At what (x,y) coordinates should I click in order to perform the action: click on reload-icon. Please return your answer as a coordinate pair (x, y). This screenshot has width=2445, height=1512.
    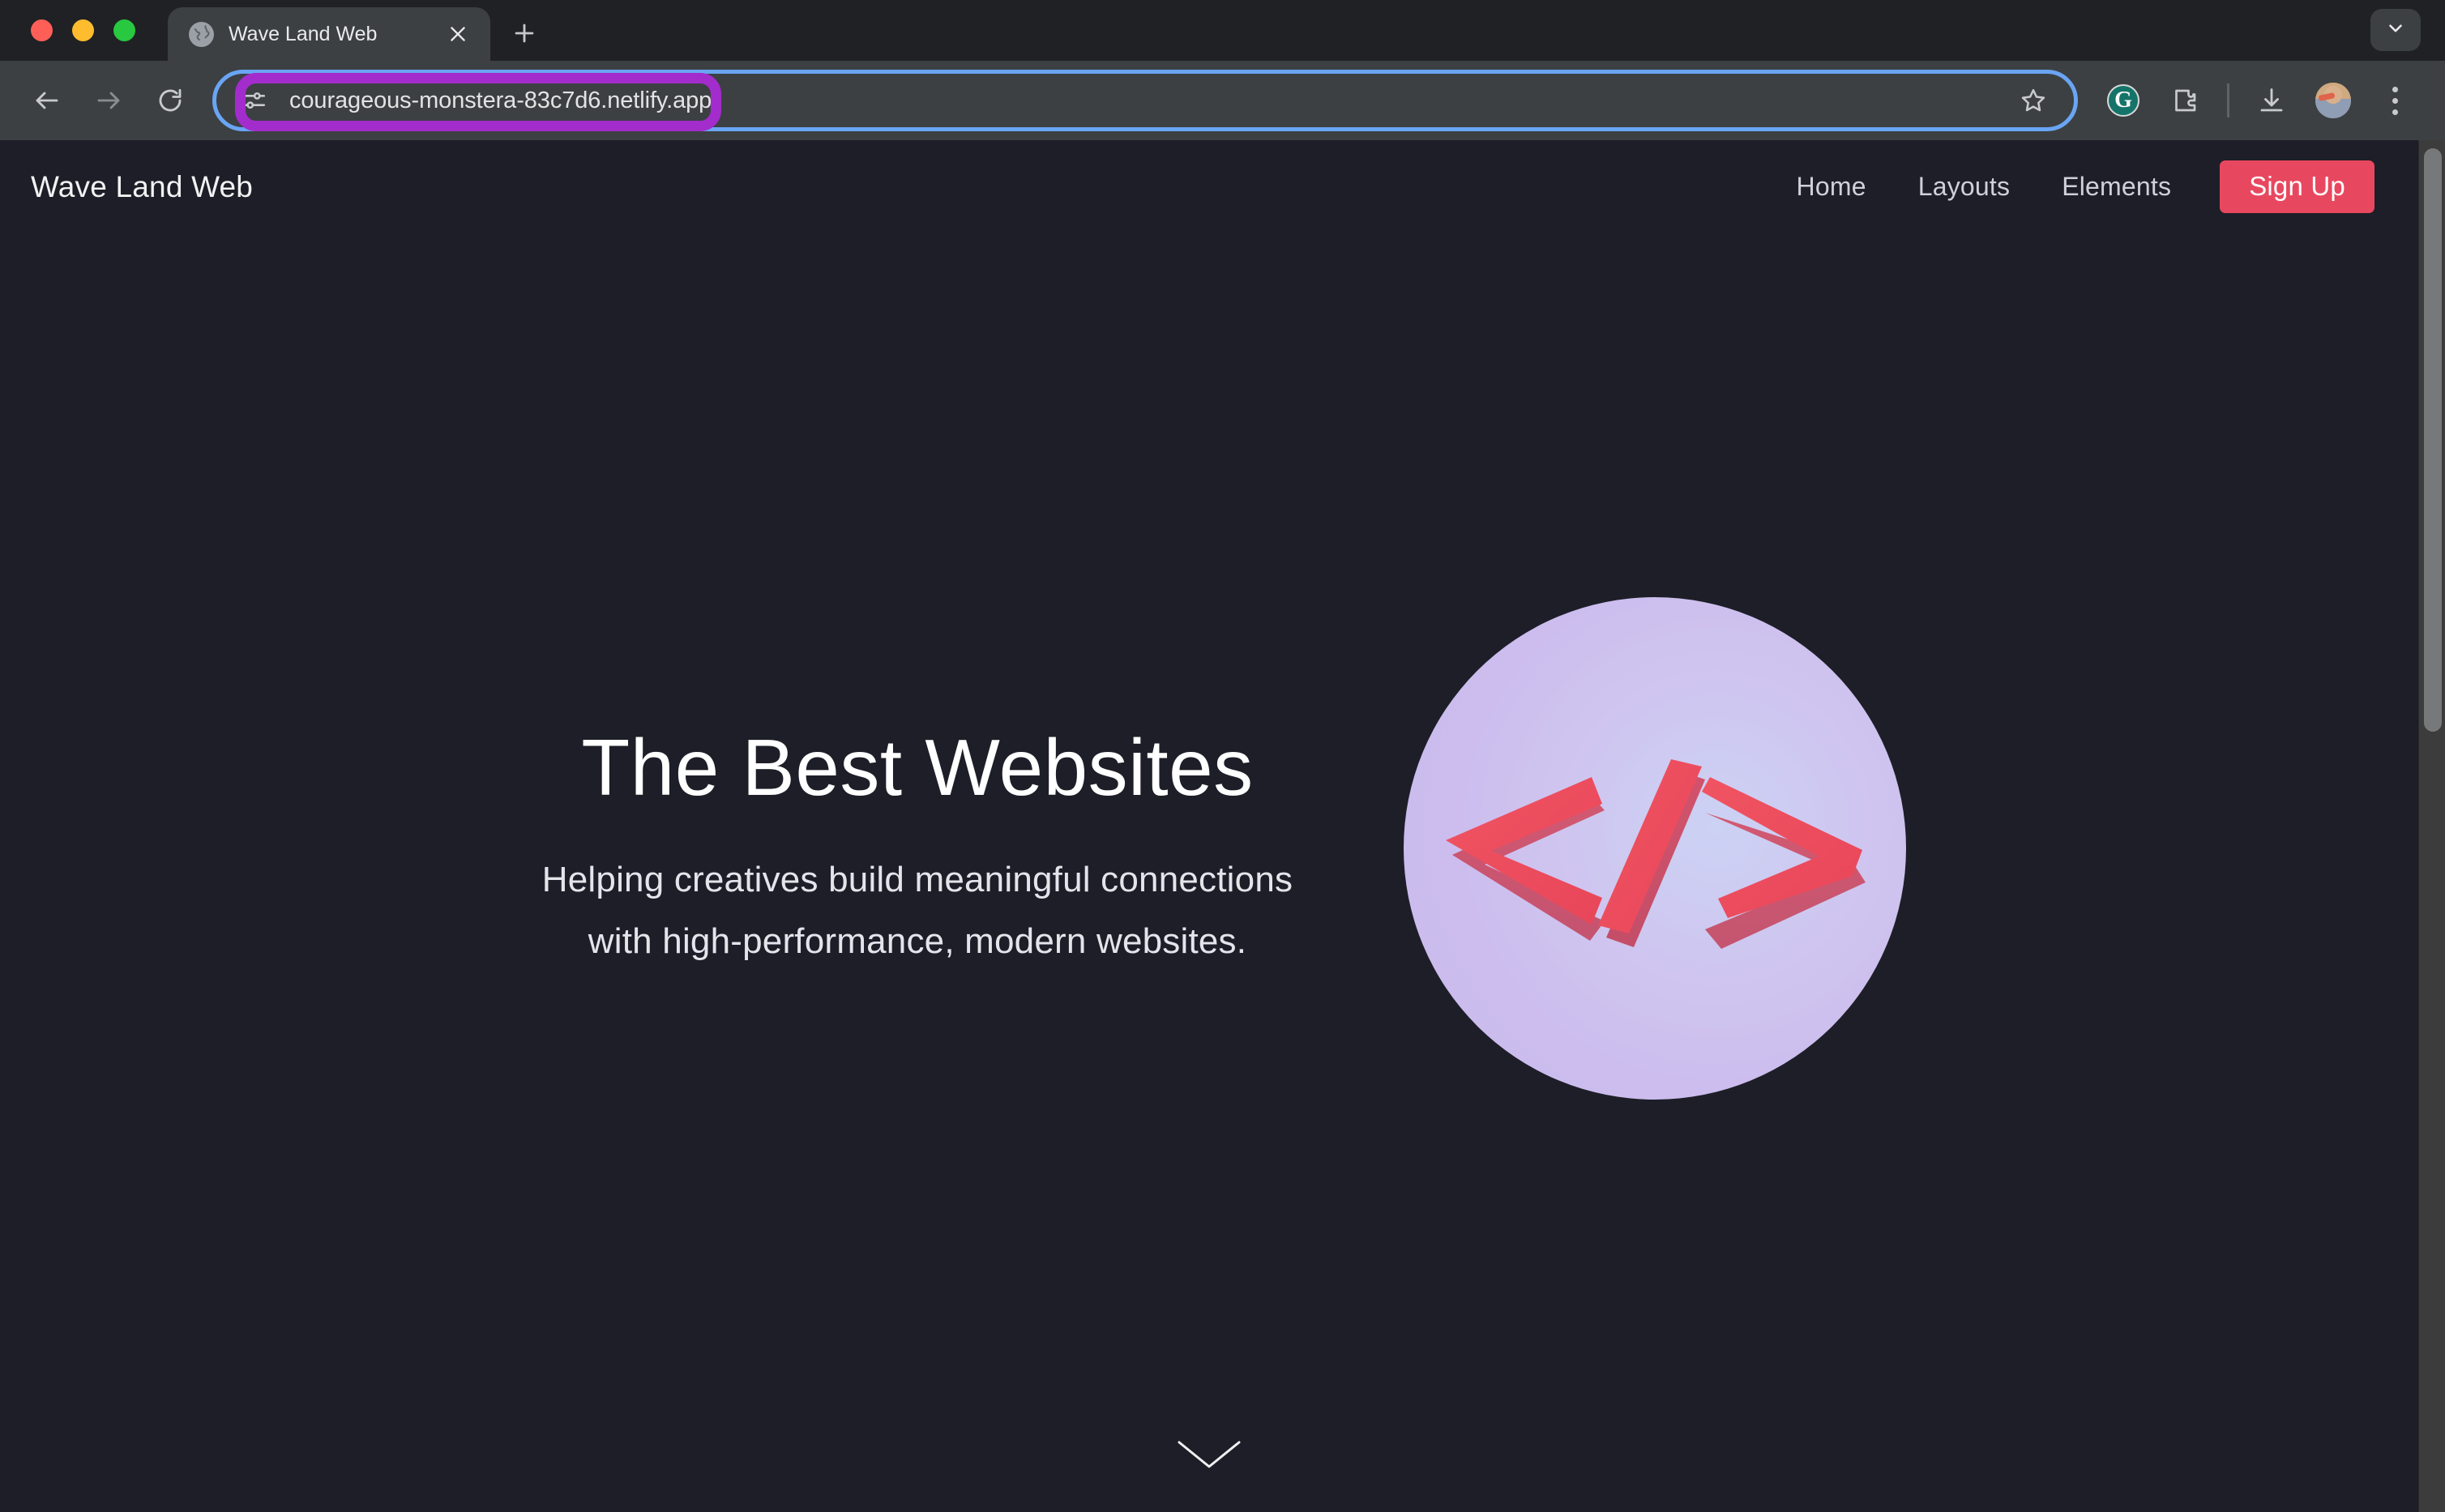
    Looking at the image, I should click on (170, 100).